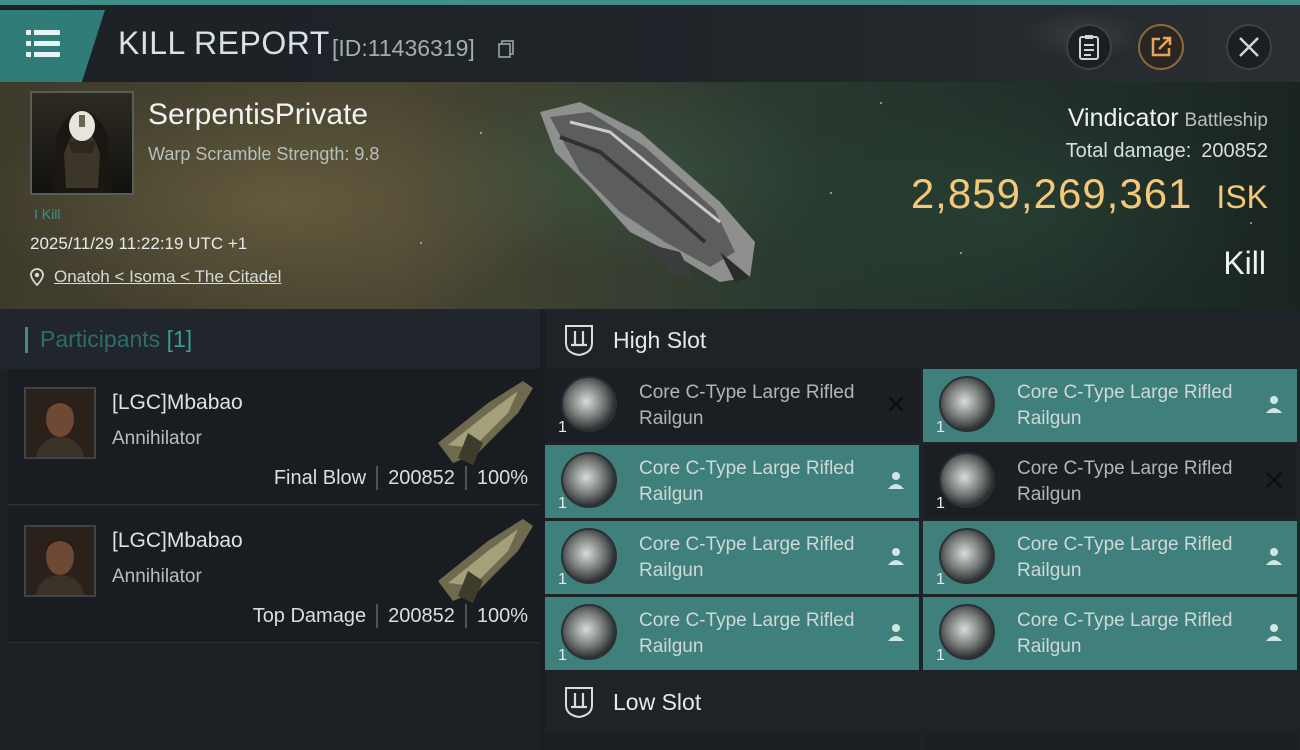  I want to click on ship-name: Vindicator, so click(1123, 118).